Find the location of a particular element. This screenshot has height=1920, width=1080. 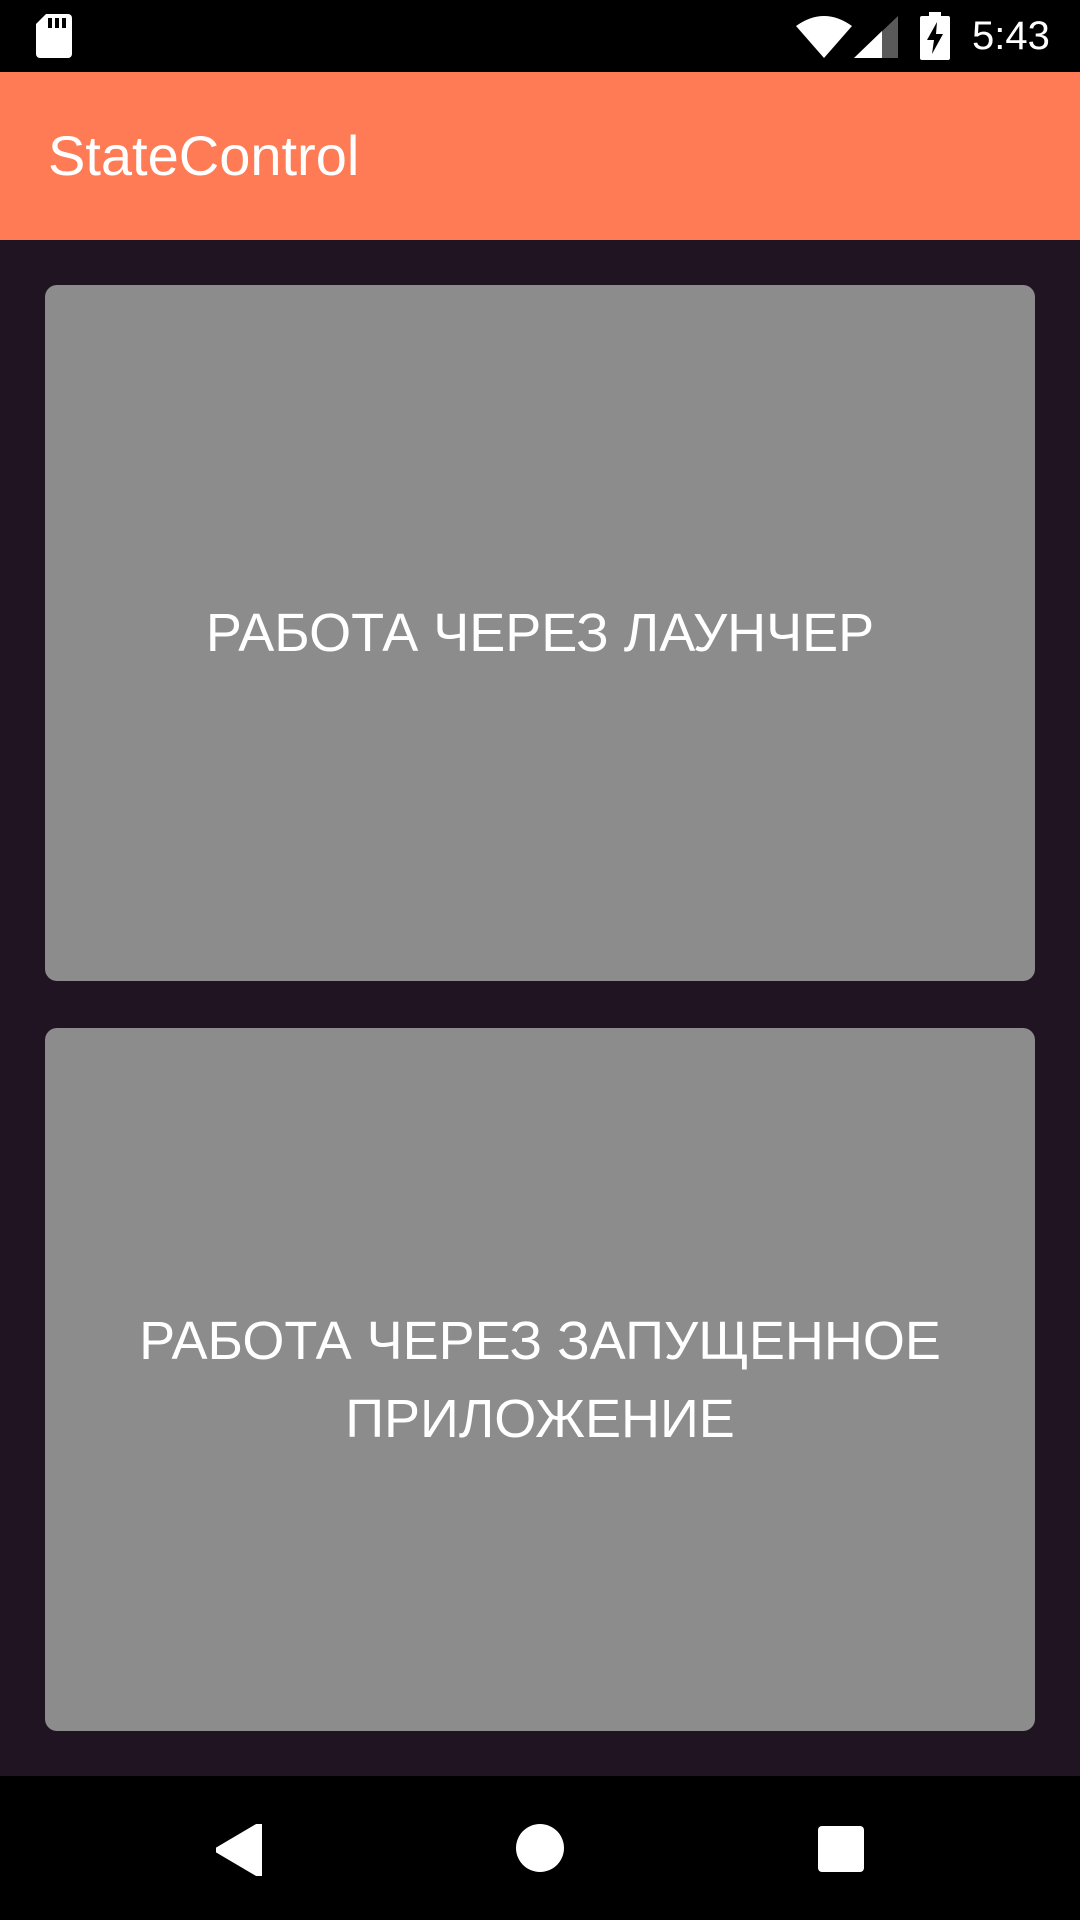

back-icon is located at coordinates (240, 1850).